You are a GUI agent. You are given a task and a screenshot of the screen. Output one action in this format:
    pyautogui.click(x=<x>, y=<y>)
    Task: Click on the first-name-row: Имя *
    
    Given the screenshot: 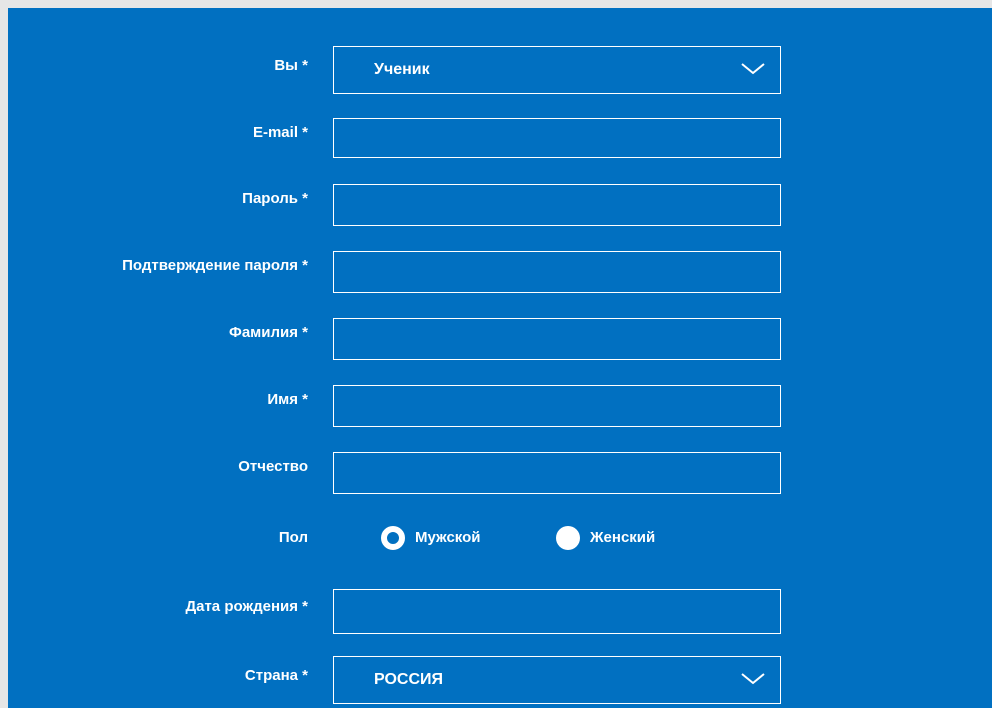 What is the action you would take?
    pyautogui.click(x=500, y=409)
    